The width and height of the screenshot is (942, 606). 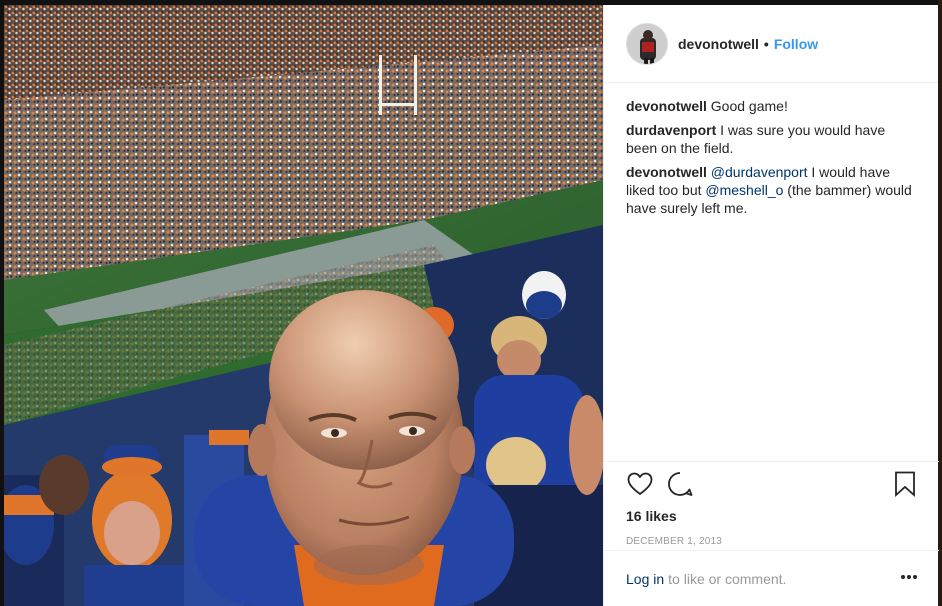 I want to click on like-button, so click(x=640, y=484).